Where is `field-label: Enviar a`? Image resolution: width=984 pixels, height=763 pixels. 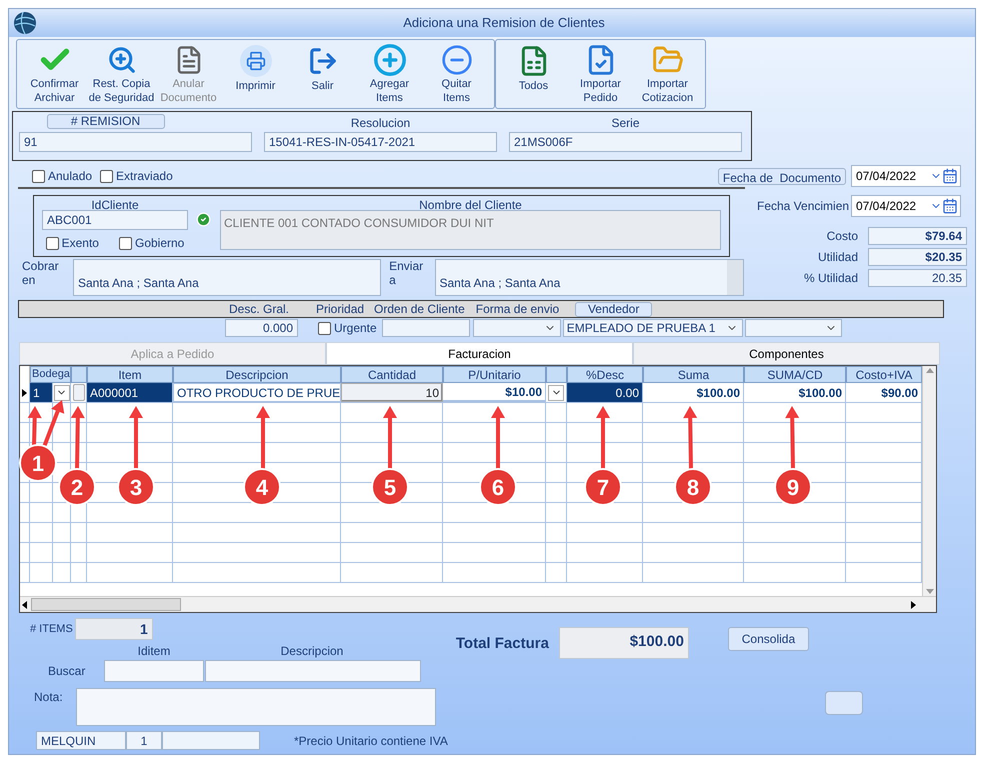 field-label: Enviar a is located at coordinates (406, 273).